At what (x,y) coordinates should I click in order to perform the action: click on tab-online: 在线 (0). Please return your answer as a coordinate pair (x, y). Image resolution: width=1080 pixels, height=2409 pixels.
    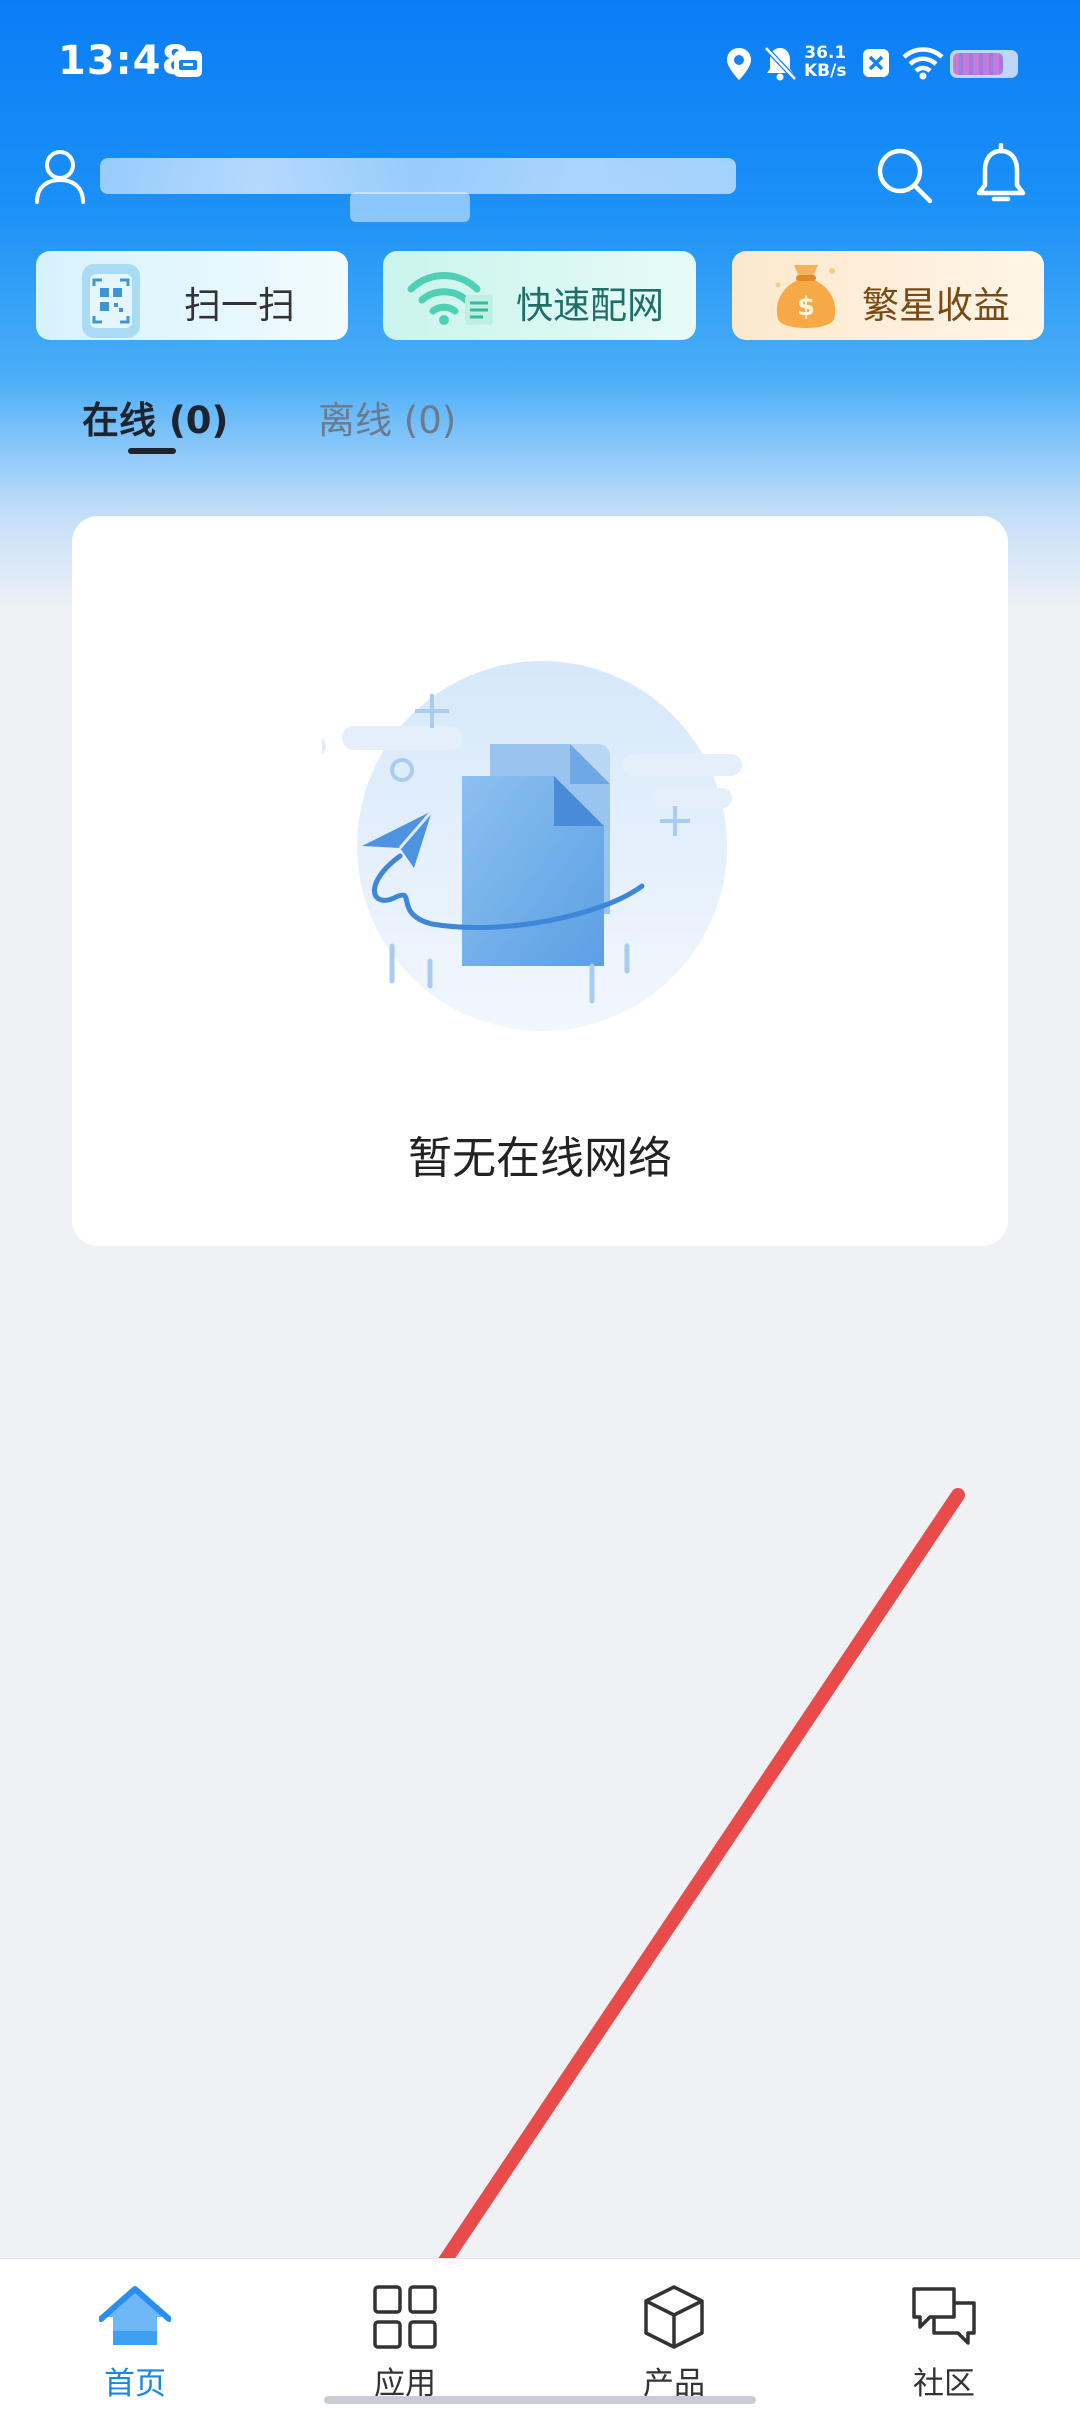
    Looking at the image, I should click on (155, 417).